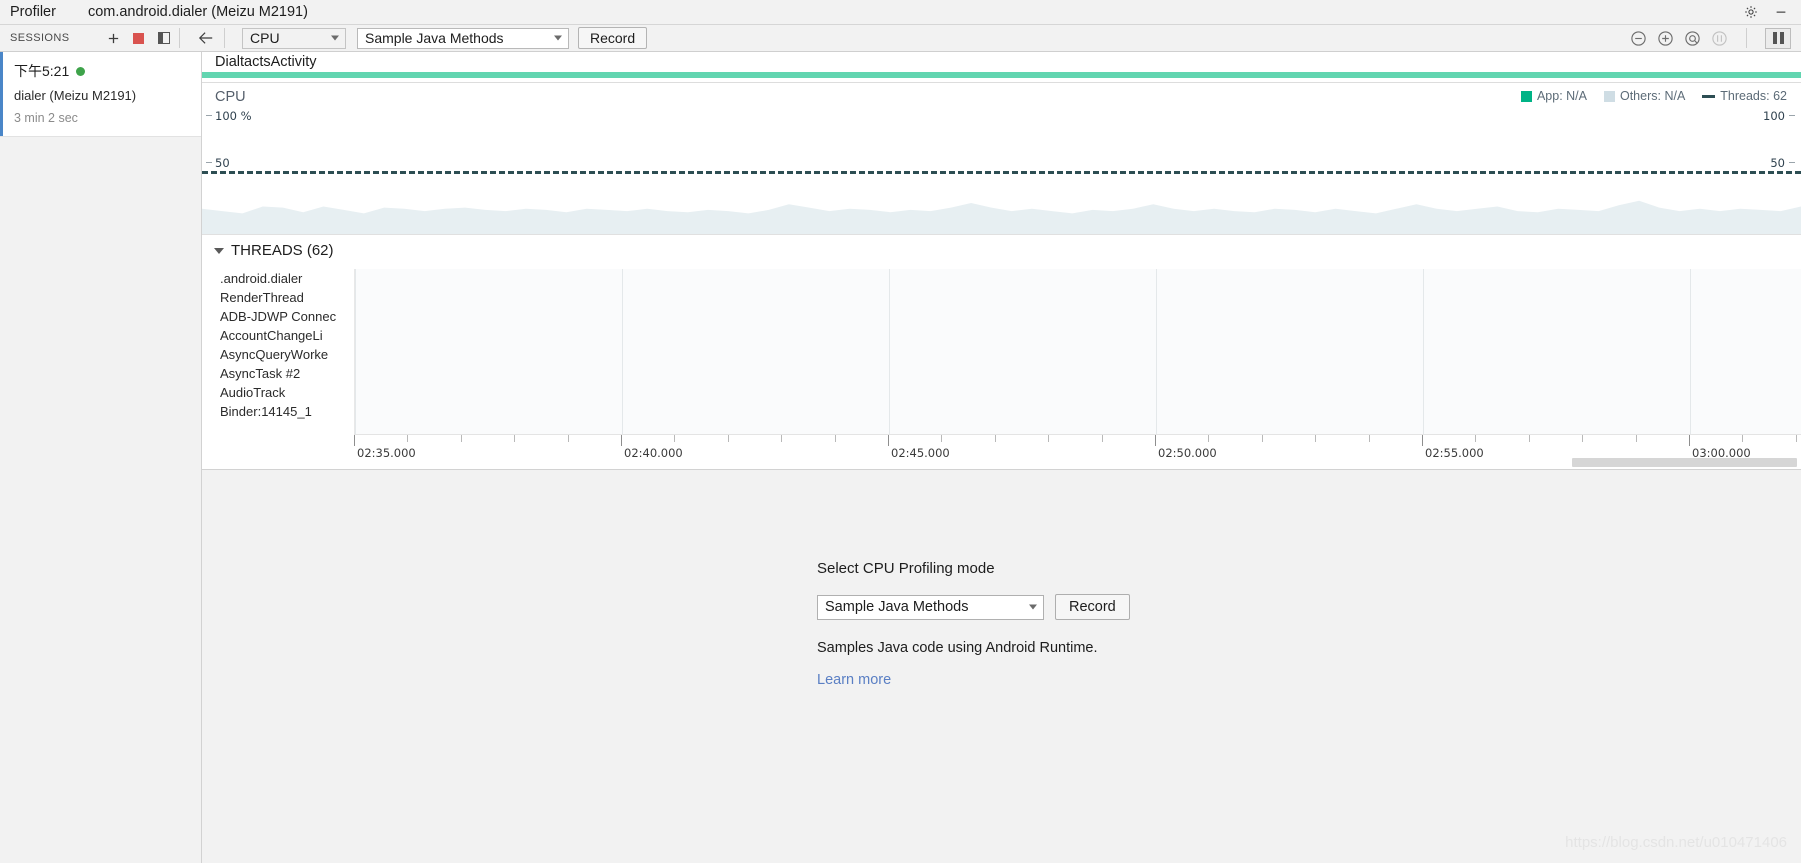  What do you see at coordinates (463, 38) in the screenshot?
I see `profiling-mode-select: Sample Java Methods` at bounding box center [463, 38].